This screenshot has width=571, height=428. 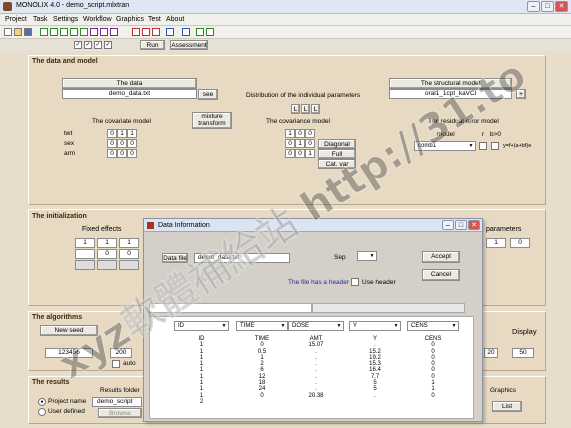 I want to click on column-type-select: CENS ▼, so click(x=433, y=326).